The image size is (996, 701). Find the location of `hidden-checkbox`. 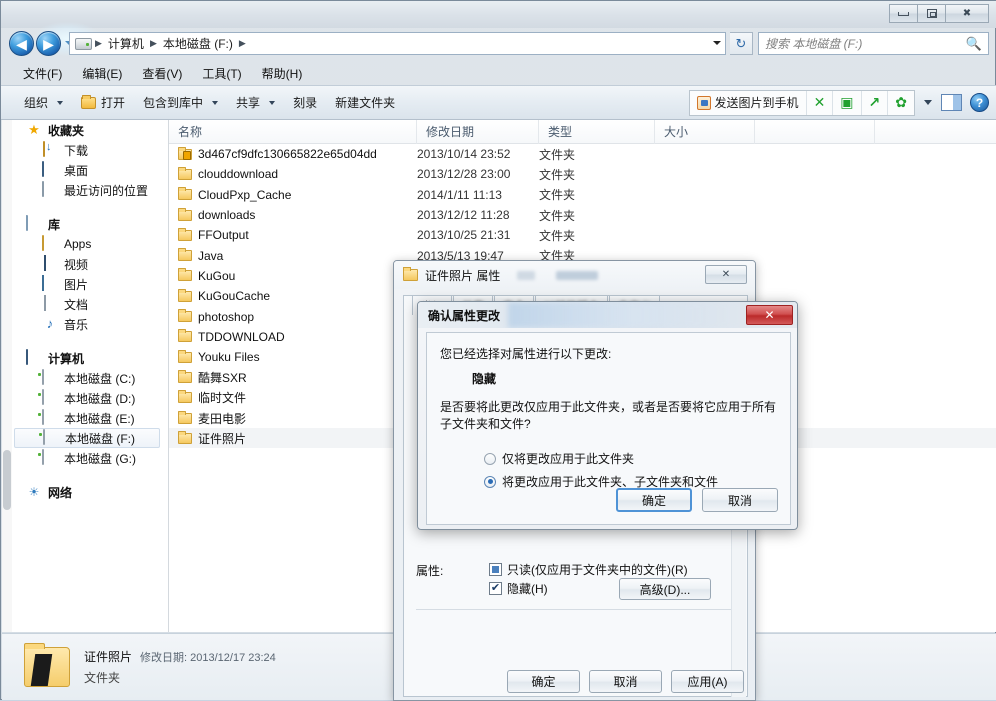

hidden-checkbox is located at coordinates (495, 588).